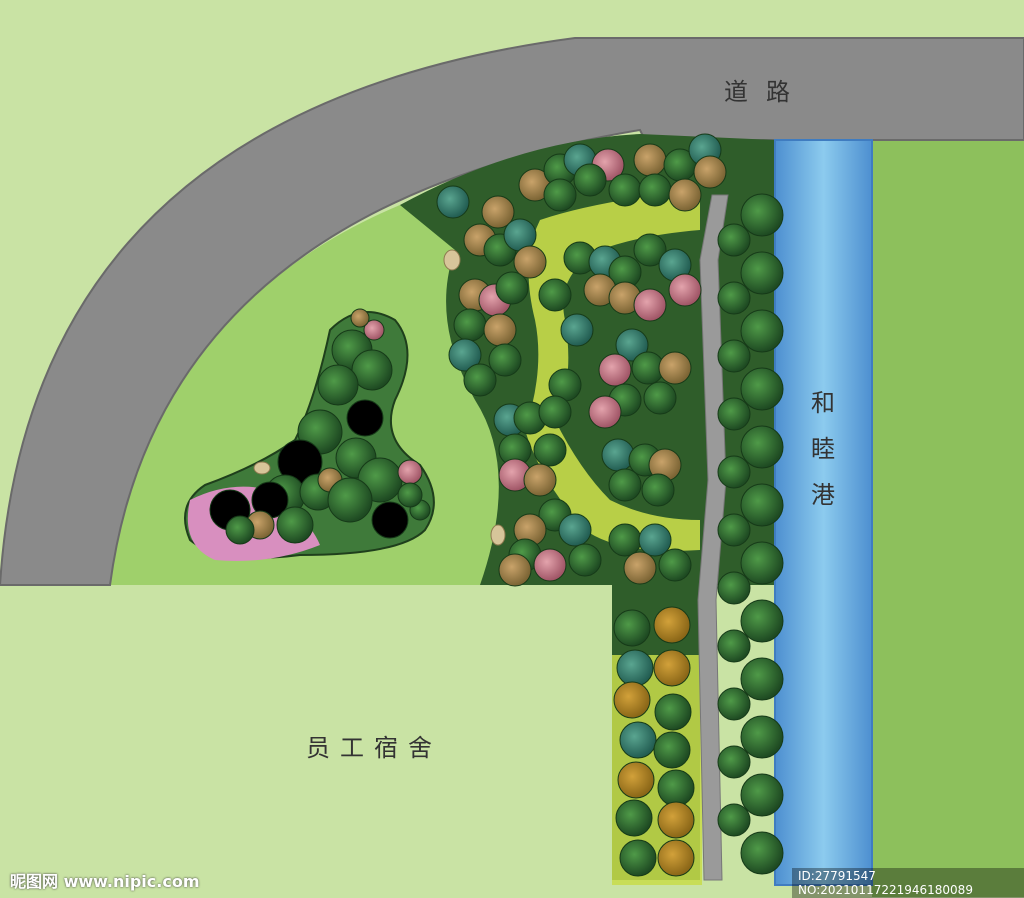  Describe the element at coordinates (374, 748) in the screenshot. I see `dormitory-label: 员工宿舍` at that location.